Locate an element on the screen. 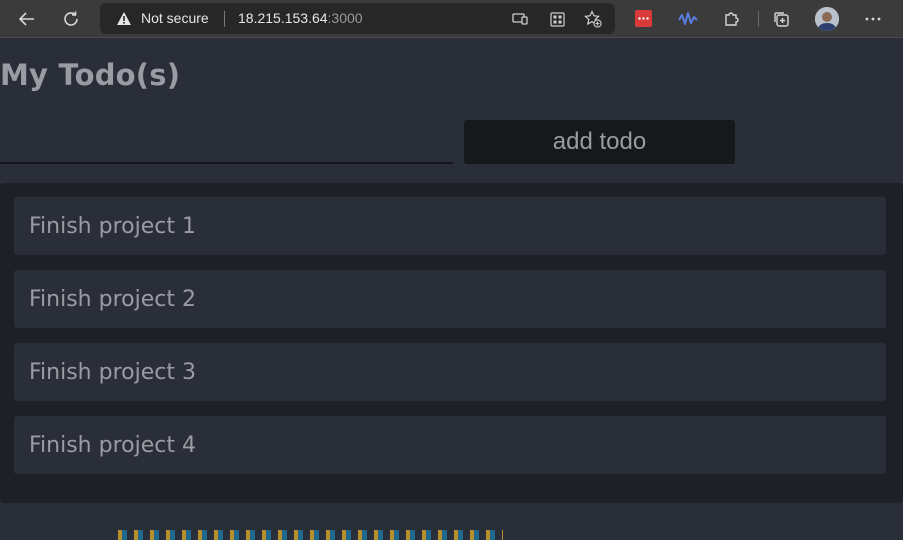 This screenshot has height=540, width=903. extensions-puzzle-icon is located at coordinates (732, 19).